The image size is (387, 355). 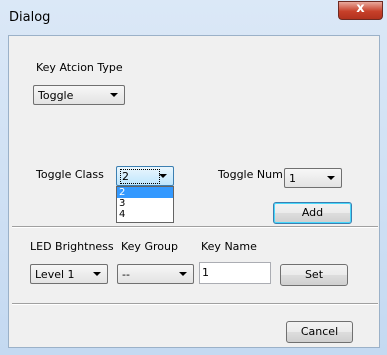 I want to click on toggle-class-option: 3, so click(x=145, y=203).